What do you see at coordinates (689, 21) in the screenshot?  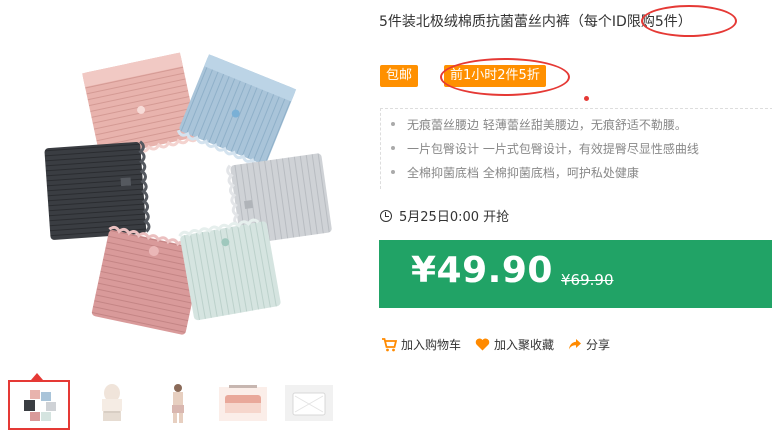 I see `title-highlight-circle` at bounding box center [689, 21].